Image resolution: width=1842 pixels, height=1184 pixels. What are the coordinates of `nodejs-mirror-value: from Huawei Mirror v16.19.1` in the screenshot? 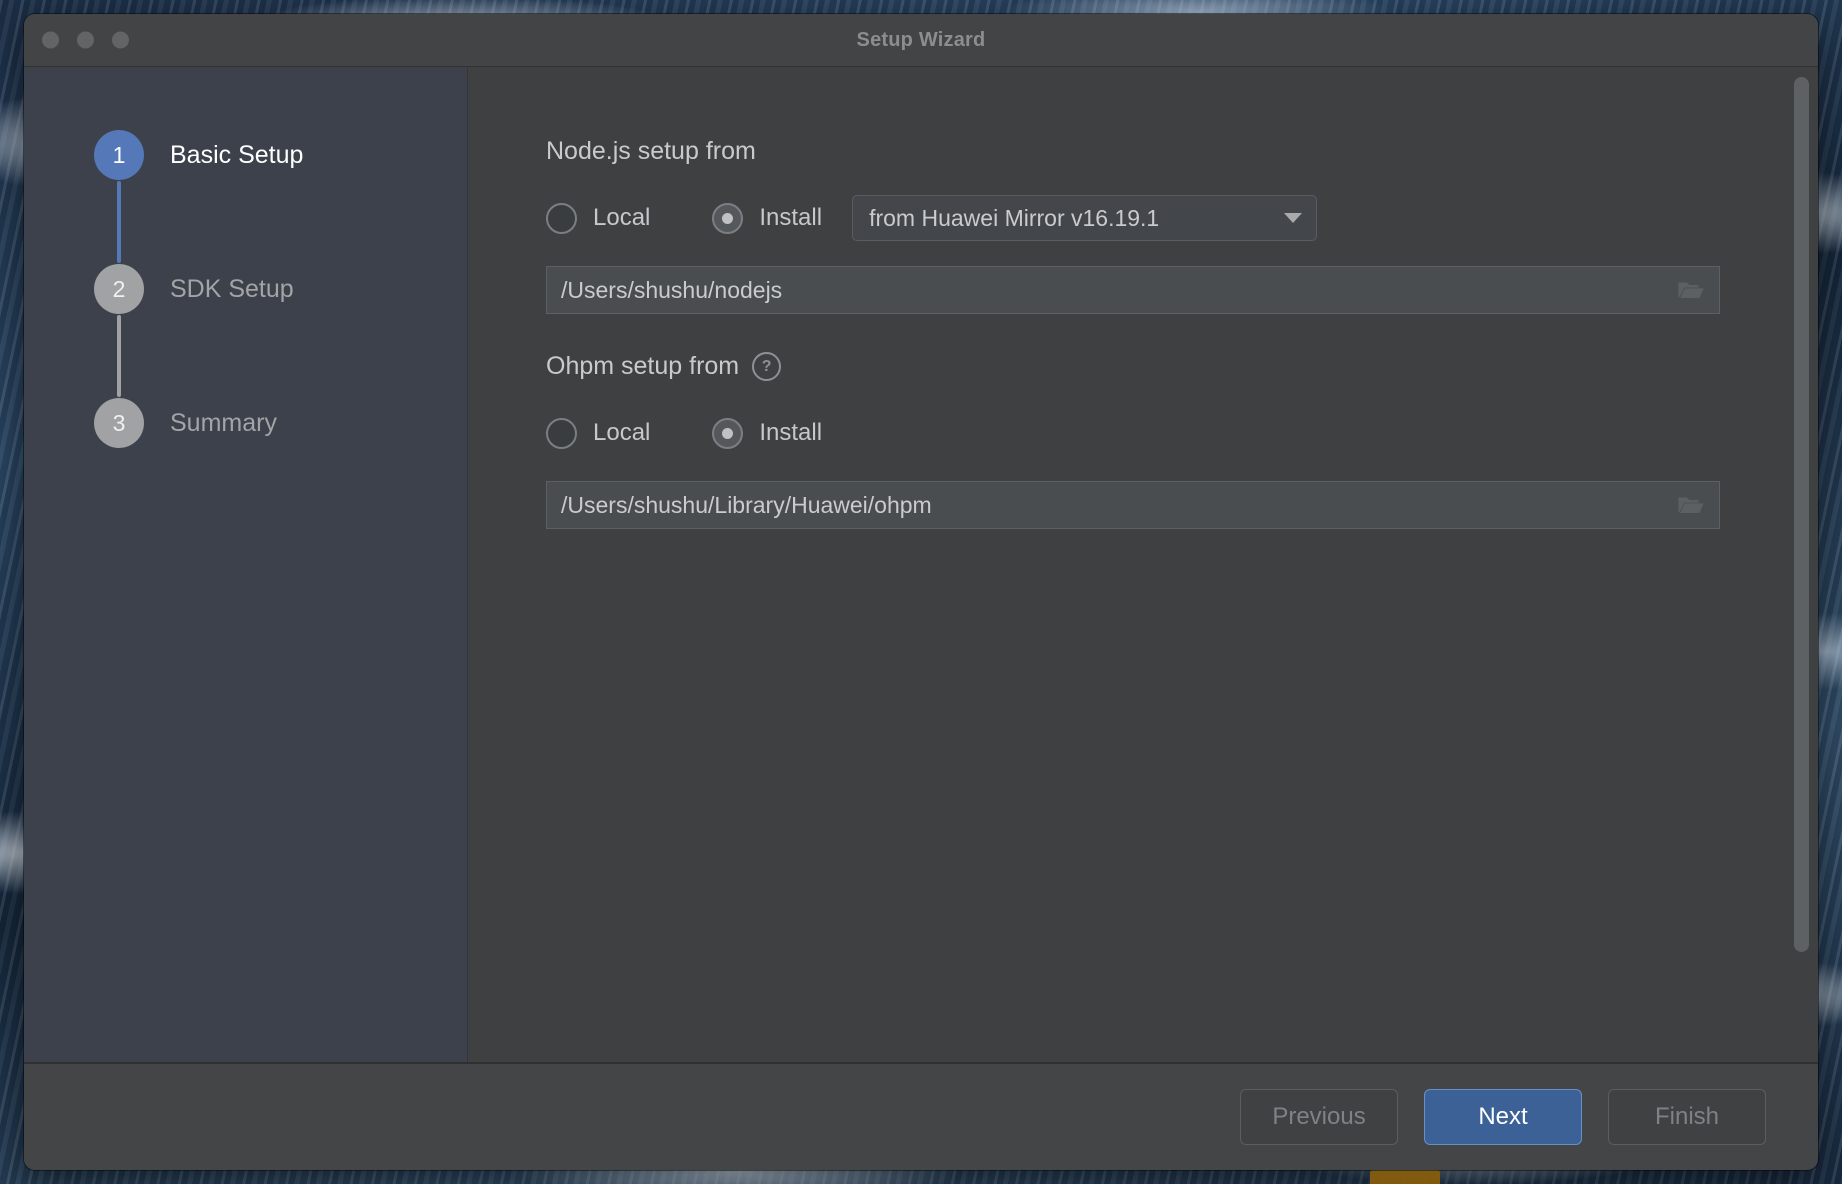 It's located at (1014, 217).